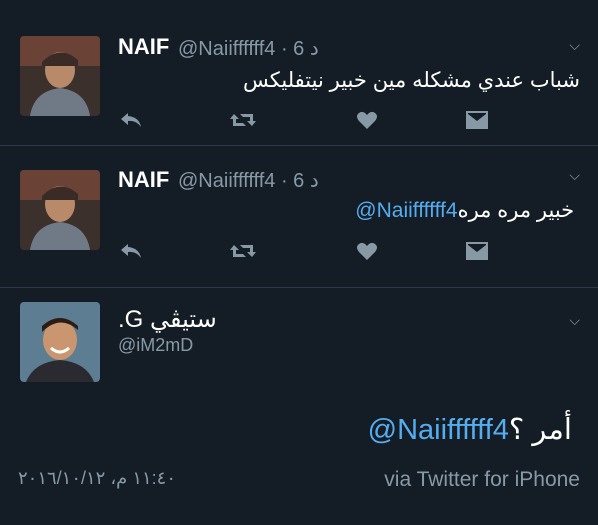 Image resolution: width=598 pixels, height=525 pixels. What do you see at coordinates (544, 430) in the screenshot?
I see `tweet-text-body: أمر ؟` at bounding box center [544, 430].